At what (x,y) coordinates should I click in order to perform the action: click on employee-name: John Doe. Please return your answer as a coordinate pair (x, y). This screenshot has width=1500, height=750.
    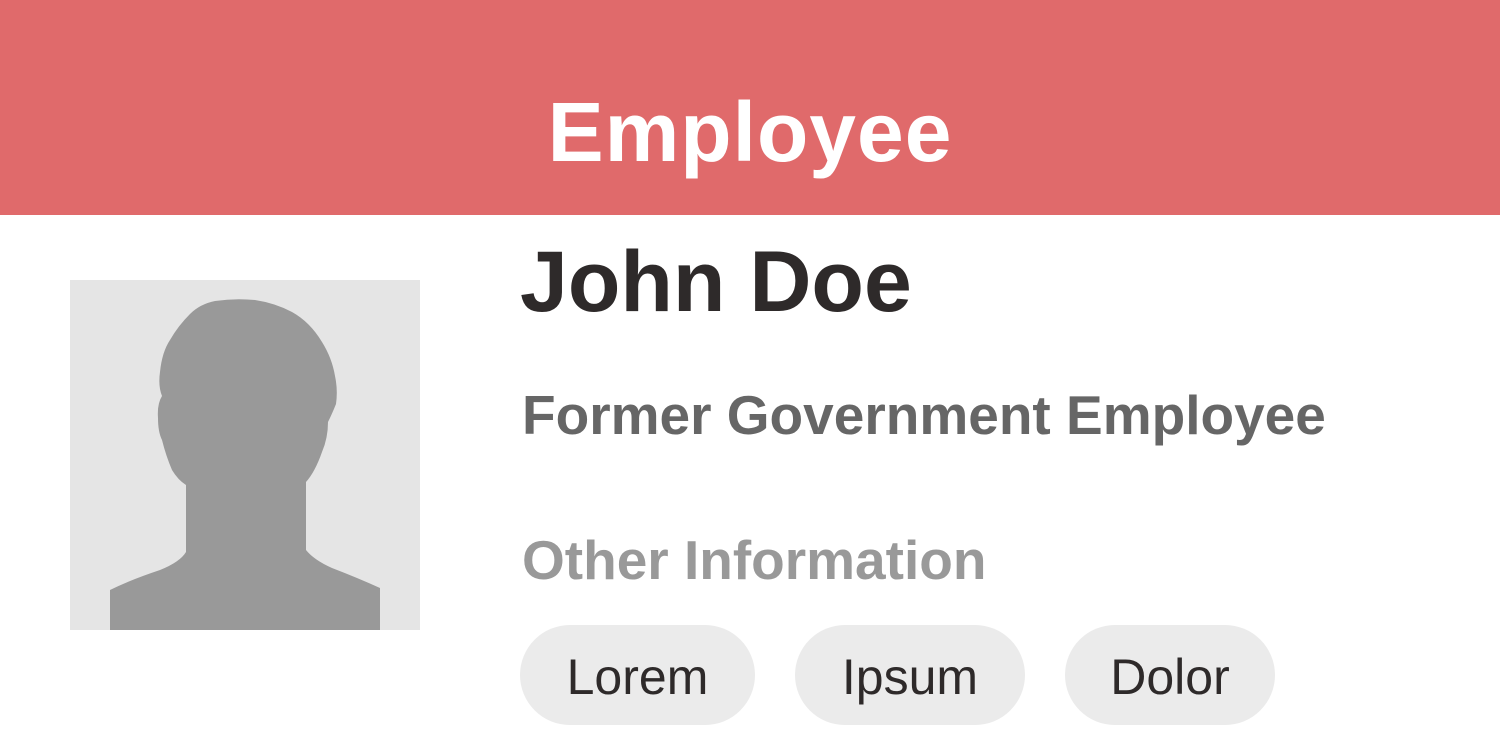
    Looking at the image, I should click on (716, 282).